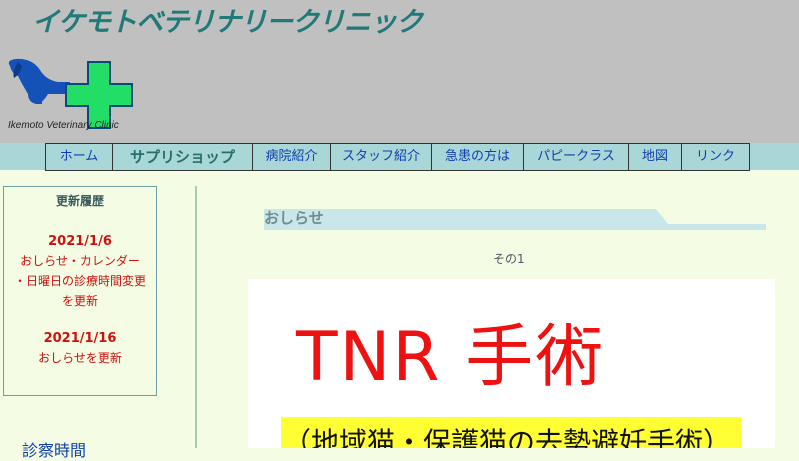  What do you see at coordinates (507, 437) in the screenshot?
I see `notice-subtitle: （地域猫・保護猫の去勢避妊手術）` at bounding box center [507, 437].